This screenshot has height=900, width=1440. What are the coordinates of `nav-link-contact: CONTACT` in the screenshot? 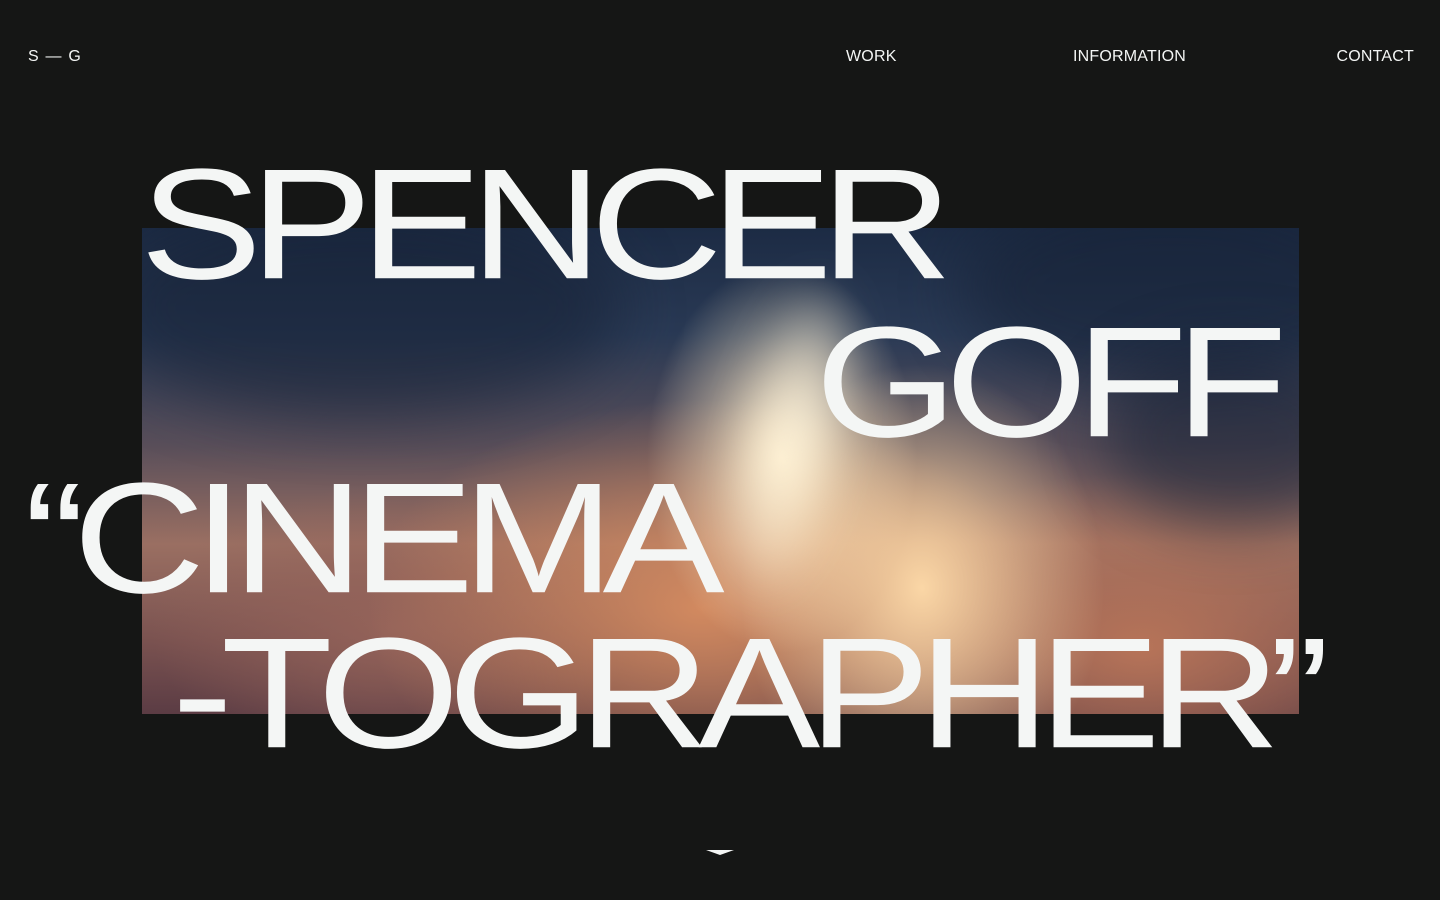 It's located at (1375, 57).